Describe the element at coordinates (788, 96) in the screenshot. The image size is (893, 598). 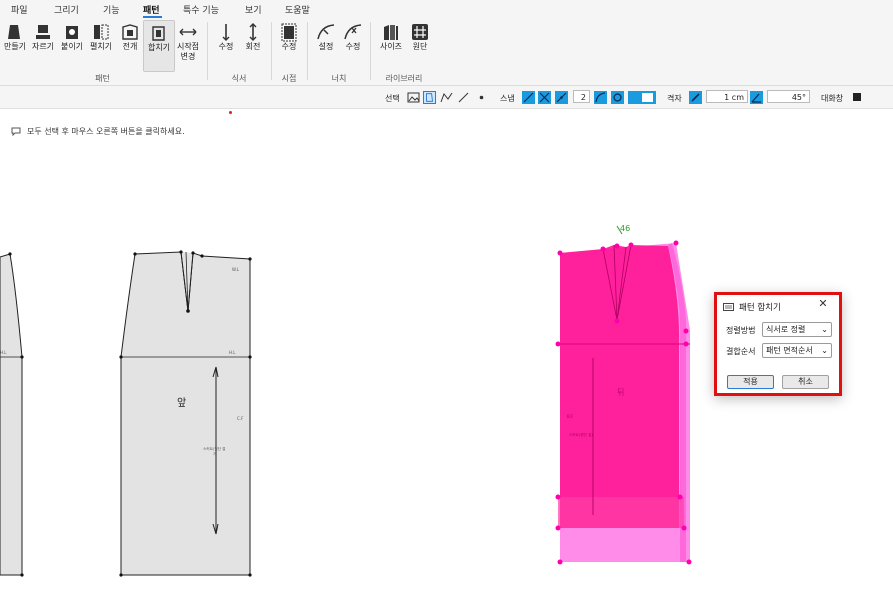
I see `angle-input: 45°` at that location.